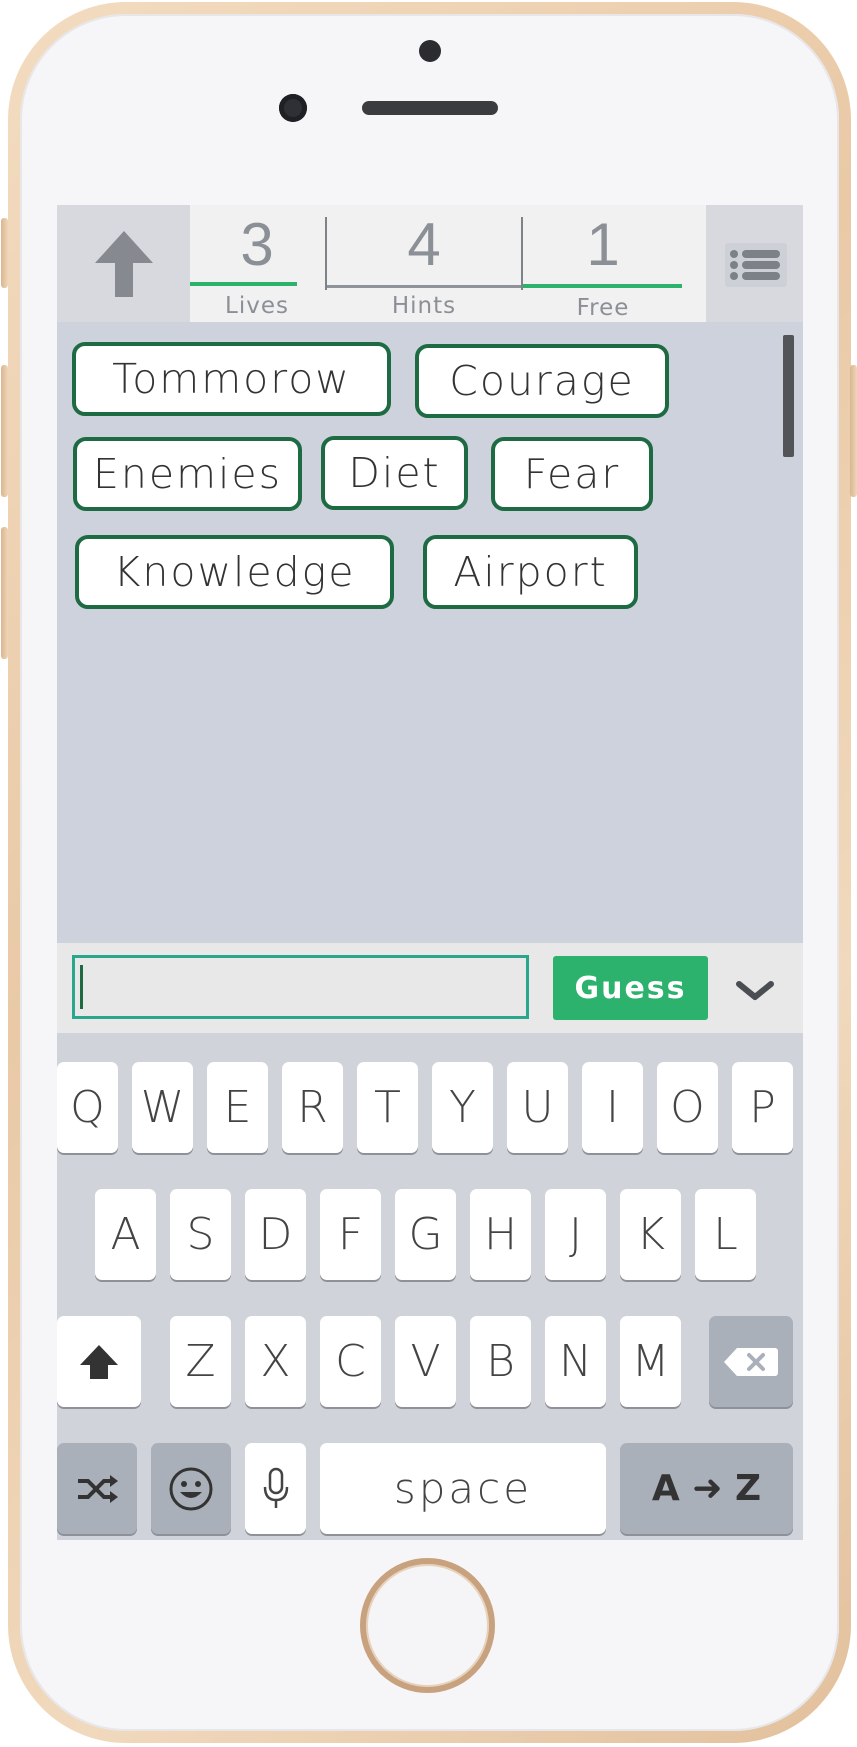  I want to click on emoji-icon, so click(191, 1488).